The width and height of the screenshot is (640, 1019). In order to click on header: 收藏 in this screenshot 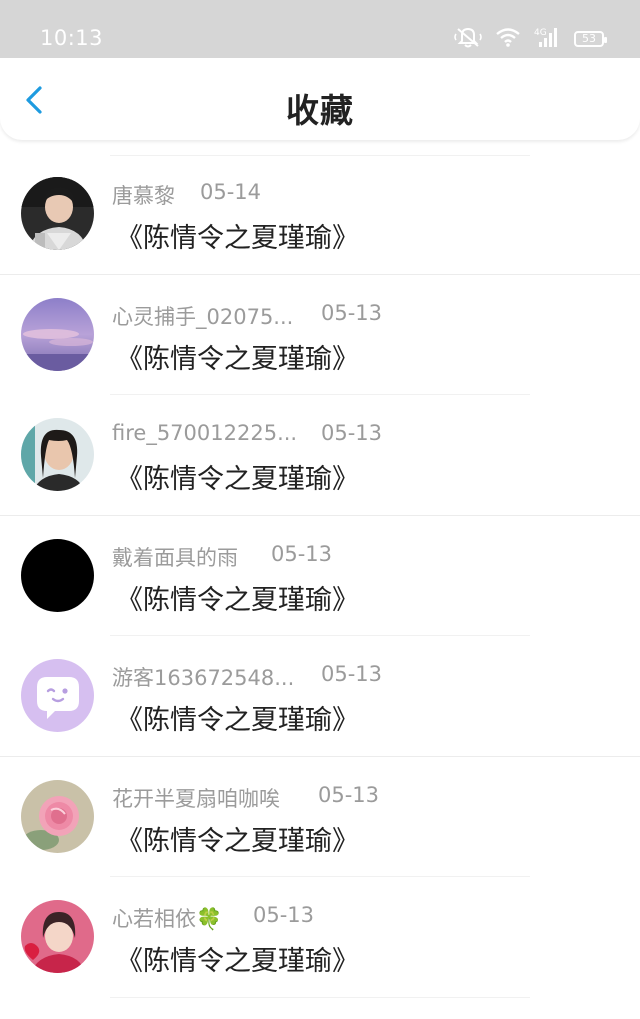, I will do `click(320, 99)`.